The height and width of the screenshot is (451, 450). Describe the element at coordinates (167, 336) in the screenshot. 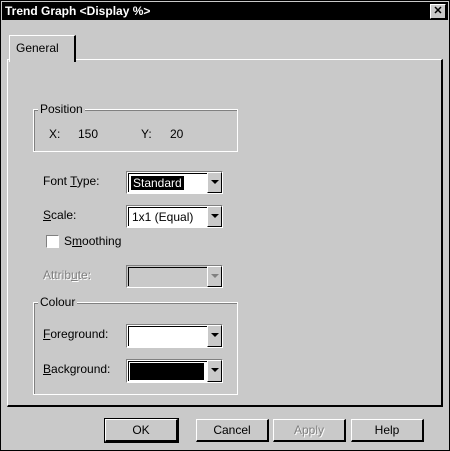

I see `foreground-color-swatch` at that location.